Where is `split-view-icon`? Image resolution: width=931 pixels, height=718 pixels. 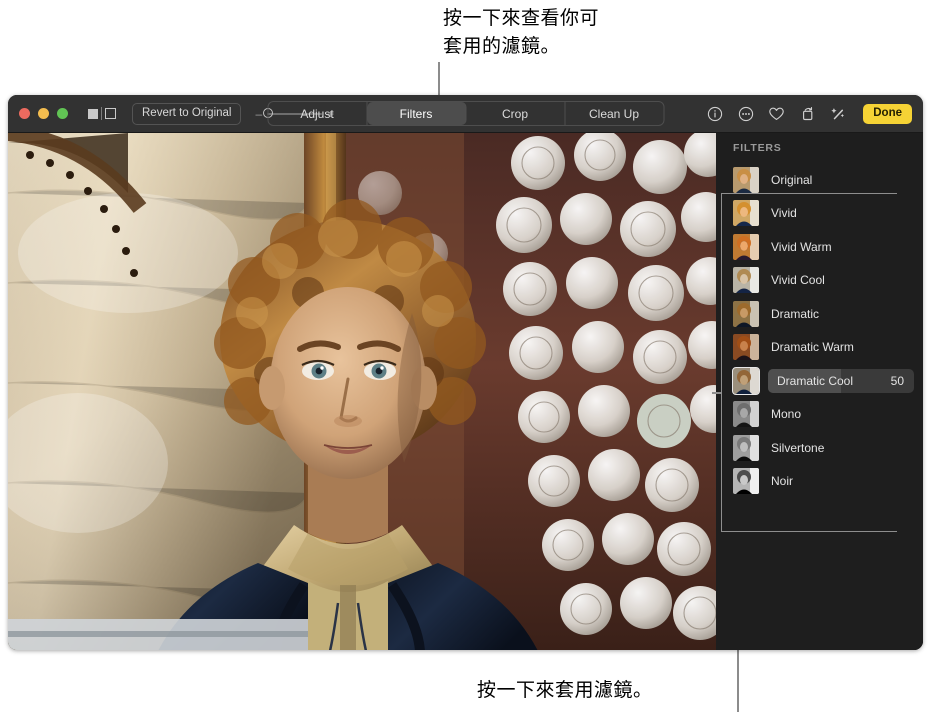
split-view-icon is located at coordinates (110, 113).